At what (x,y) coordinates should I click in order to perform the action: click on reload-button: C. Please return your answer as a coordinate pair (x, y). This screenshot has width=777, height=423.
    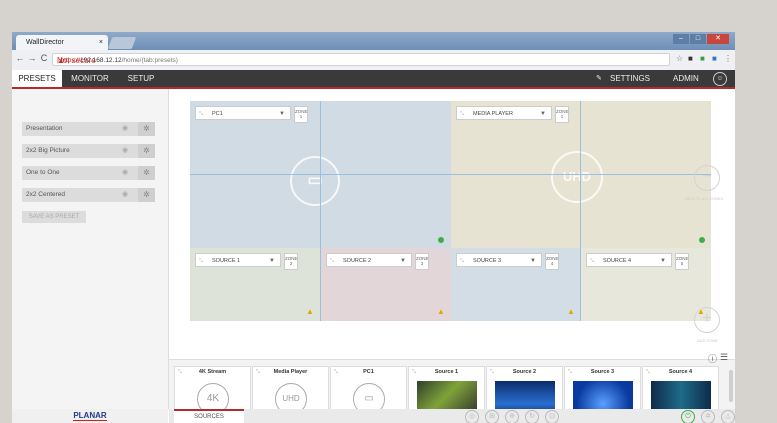
    Looking at the image, I should click on (44, 58).